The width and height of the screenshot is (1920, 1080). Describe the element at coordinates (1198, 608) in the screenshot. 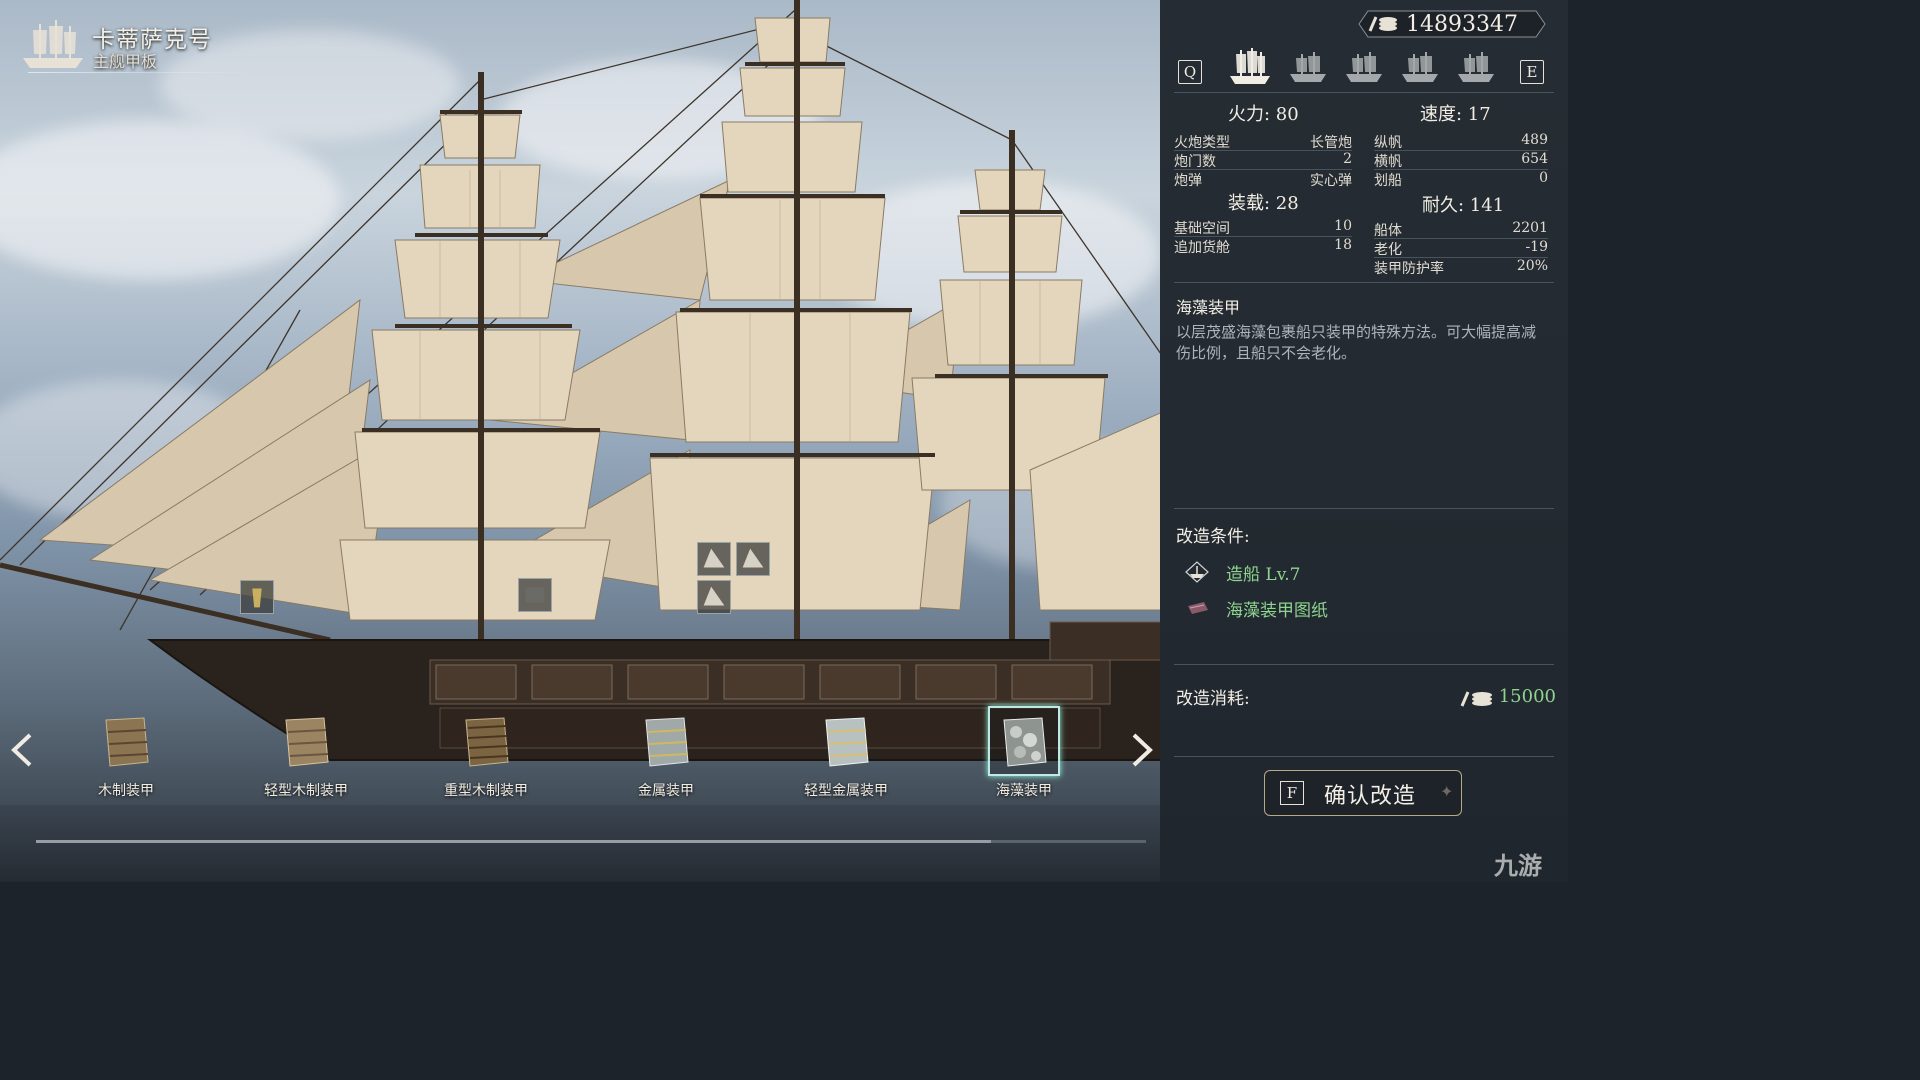

I see `blueprint-icon` at that location.